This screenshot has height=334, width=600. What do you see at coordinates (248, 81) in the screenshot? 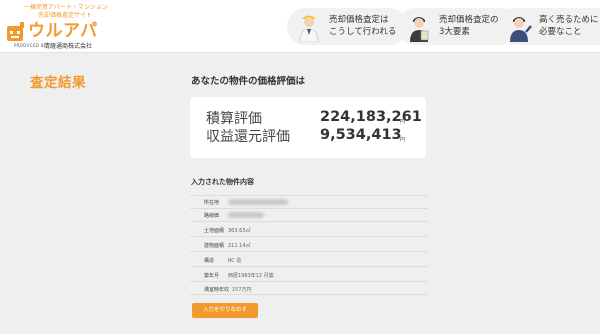
I see `result-heading: あなたの物件の価格評価は` at bounding box center [248, 81].